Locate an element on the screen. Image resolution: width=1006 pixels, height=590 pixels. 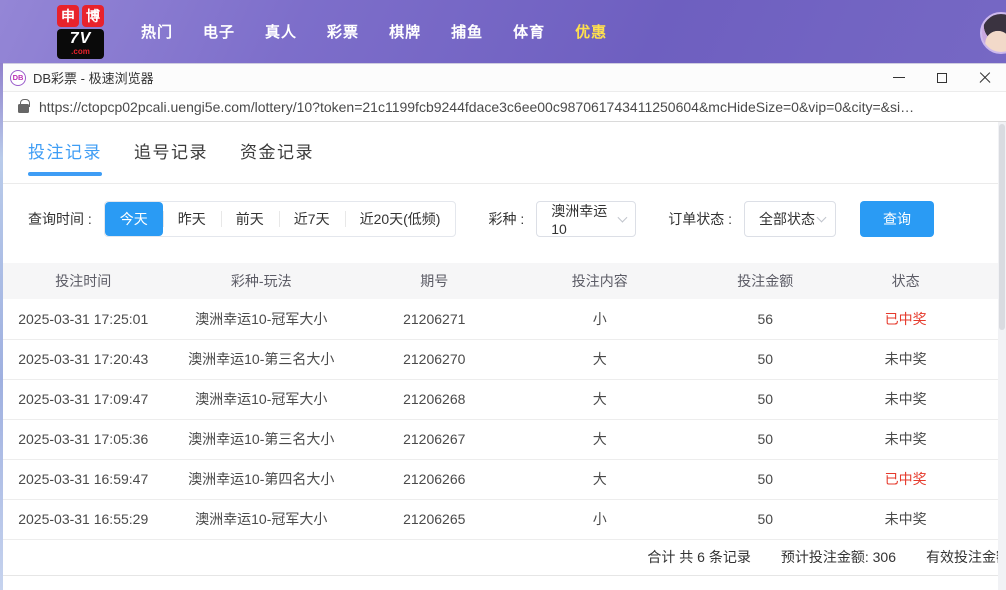
tab-bet-records: 投注记录 is located at coordinates (65, 160).